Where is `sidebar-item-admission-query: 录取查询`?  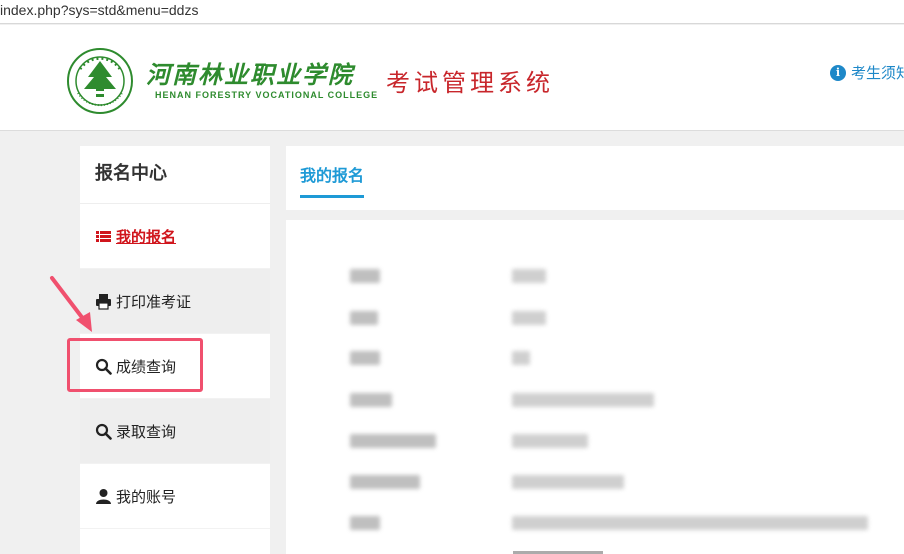
sidebar-item-admission-query: 录取查询 is located at coordinates (175, 431).